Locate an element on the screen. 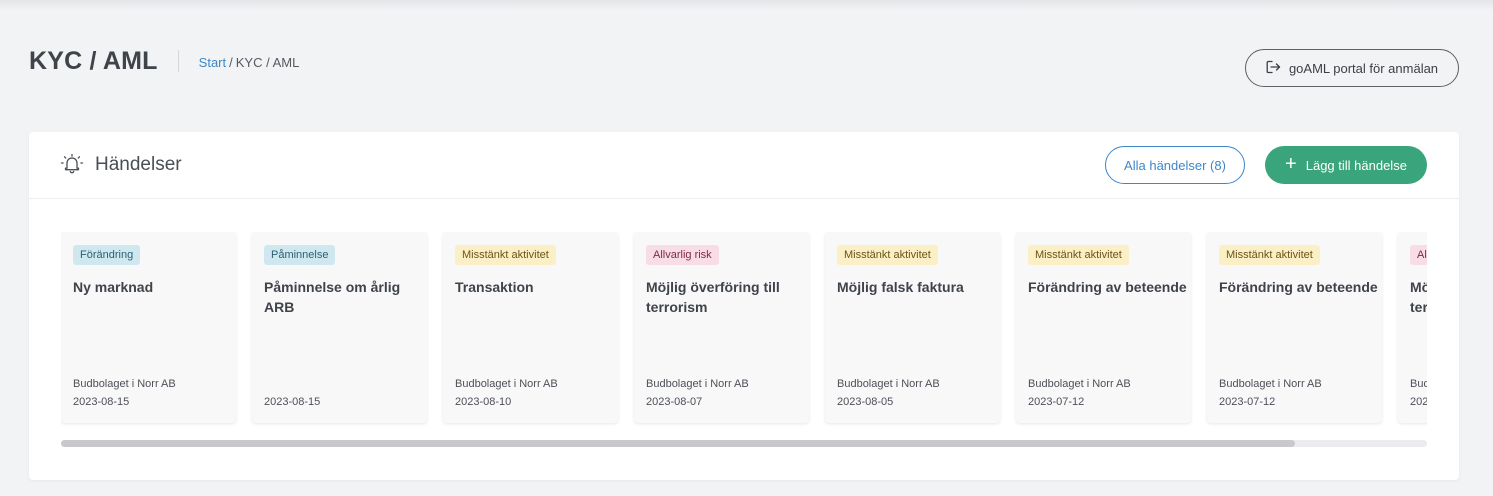  horizontal-scrollbar is located at coordinates (744, 443).